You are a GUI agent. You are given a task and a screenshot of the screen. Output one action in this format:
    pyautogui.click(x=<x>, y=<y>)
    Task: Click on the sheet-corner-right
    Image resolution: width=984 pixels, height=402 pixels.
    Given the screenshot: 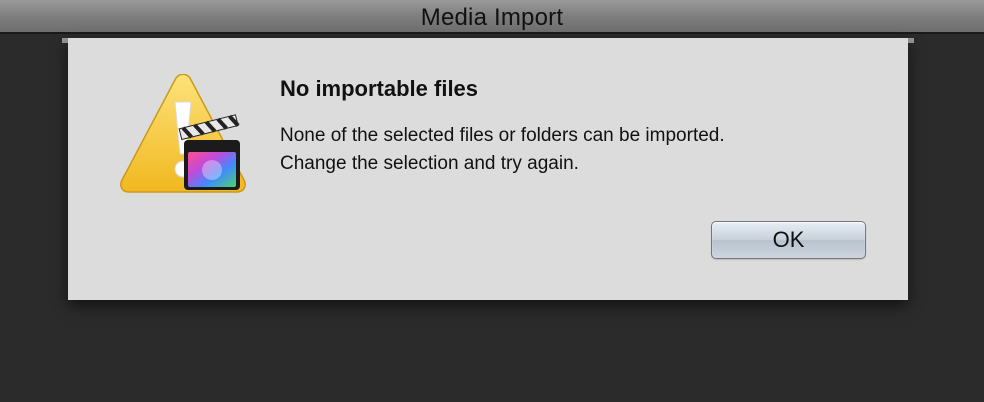 What is the action you would take?
    pyautogui.click(x=911, y=40)
    